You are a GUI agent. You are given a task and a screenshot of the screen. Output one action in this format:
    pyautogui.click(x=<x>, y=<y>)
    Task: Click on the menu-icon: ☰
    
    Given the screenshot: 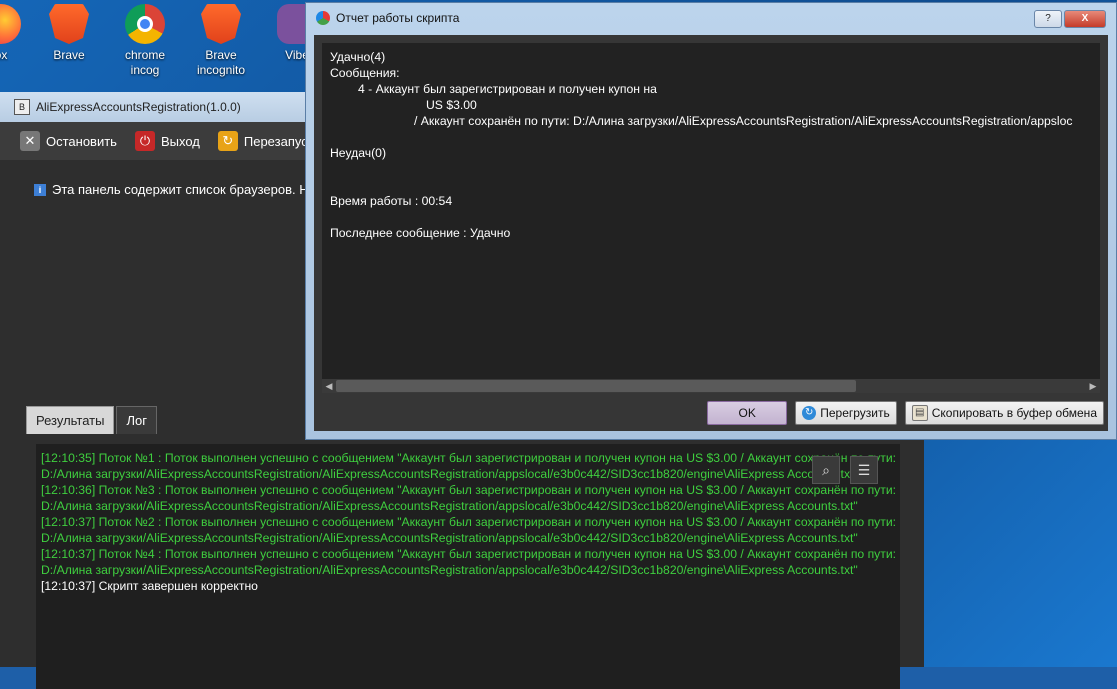 What is the action you would take?
    pyautogui.click(x=864, y=470)
    